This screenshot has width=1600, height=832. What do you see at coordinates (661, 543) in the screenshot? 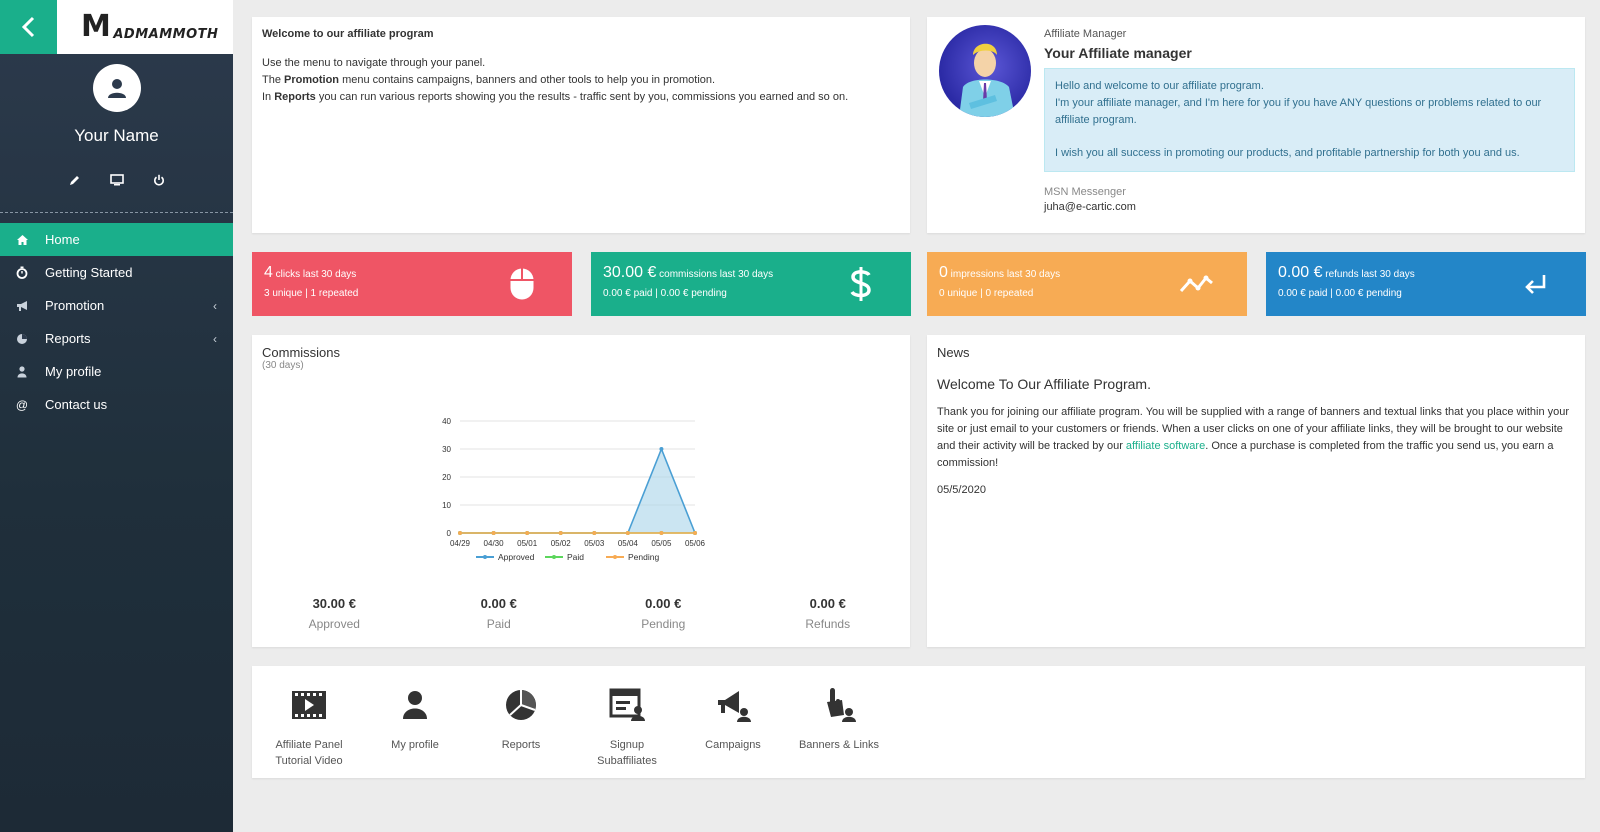
I see `x-tick-label: 05/05` at bounding box center [661, 543].